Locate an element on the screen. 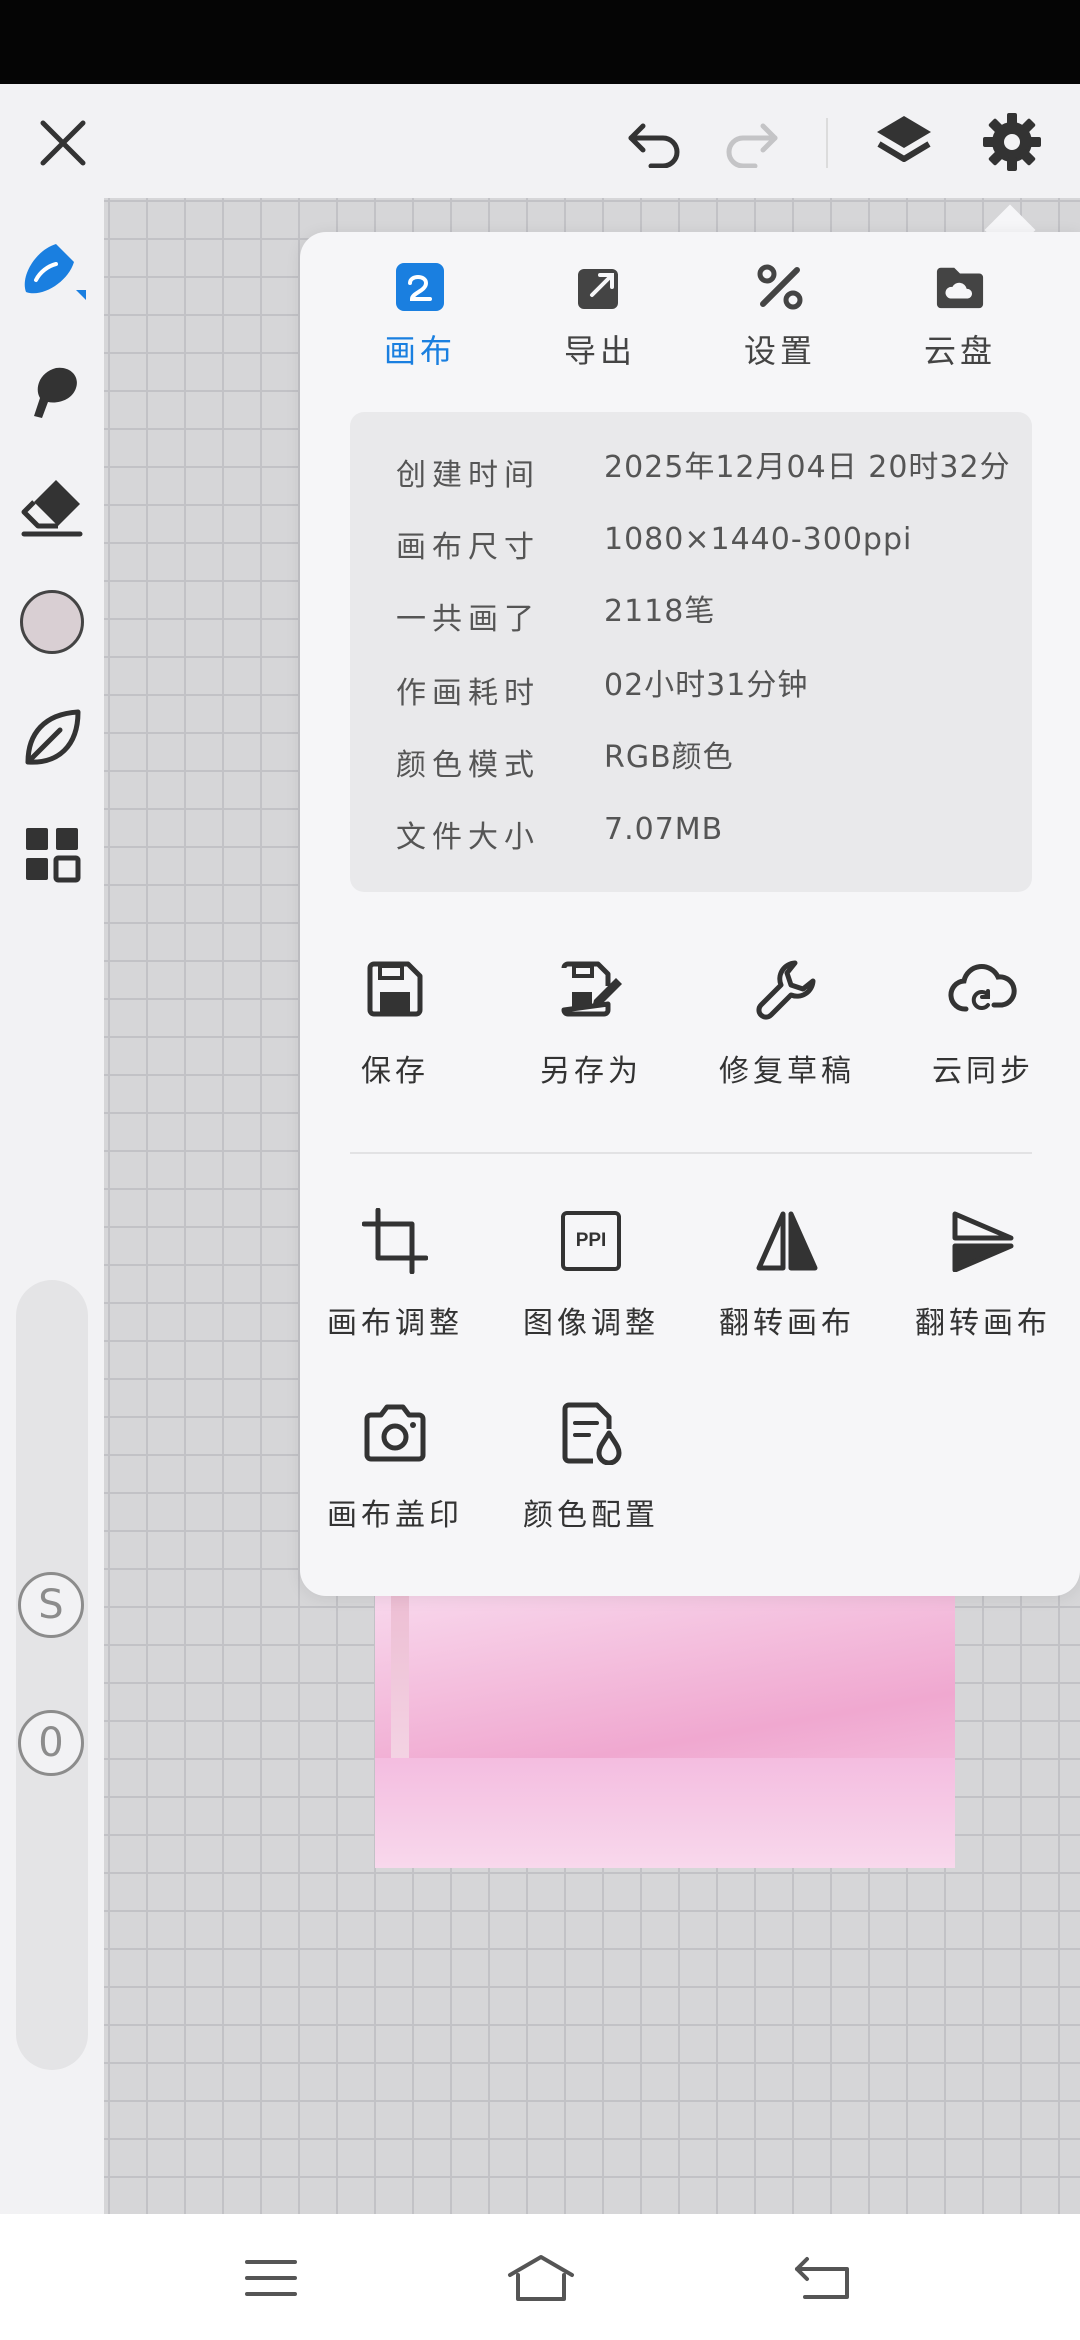 This screenshot has width=1080, height=2340. tab-settings: 设置 is located at coordinates (780, 332).